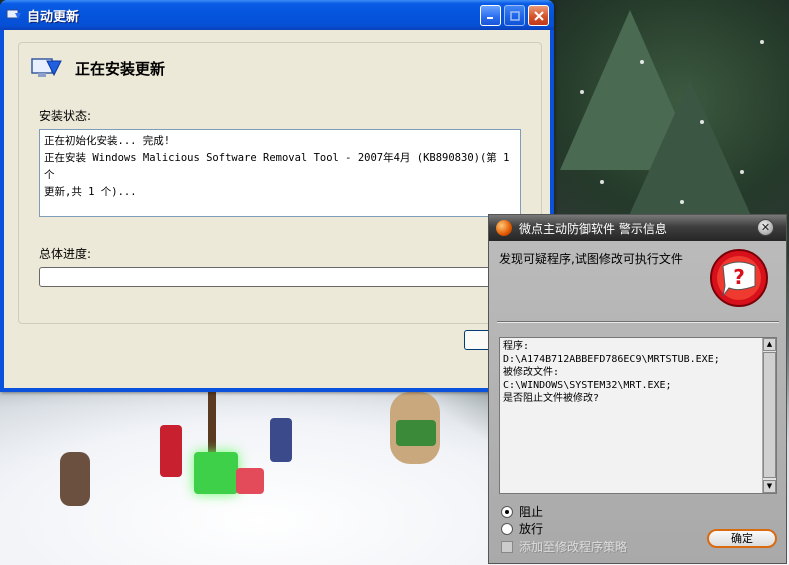  I want to click on option-allow: 放行, so click(522, 528).